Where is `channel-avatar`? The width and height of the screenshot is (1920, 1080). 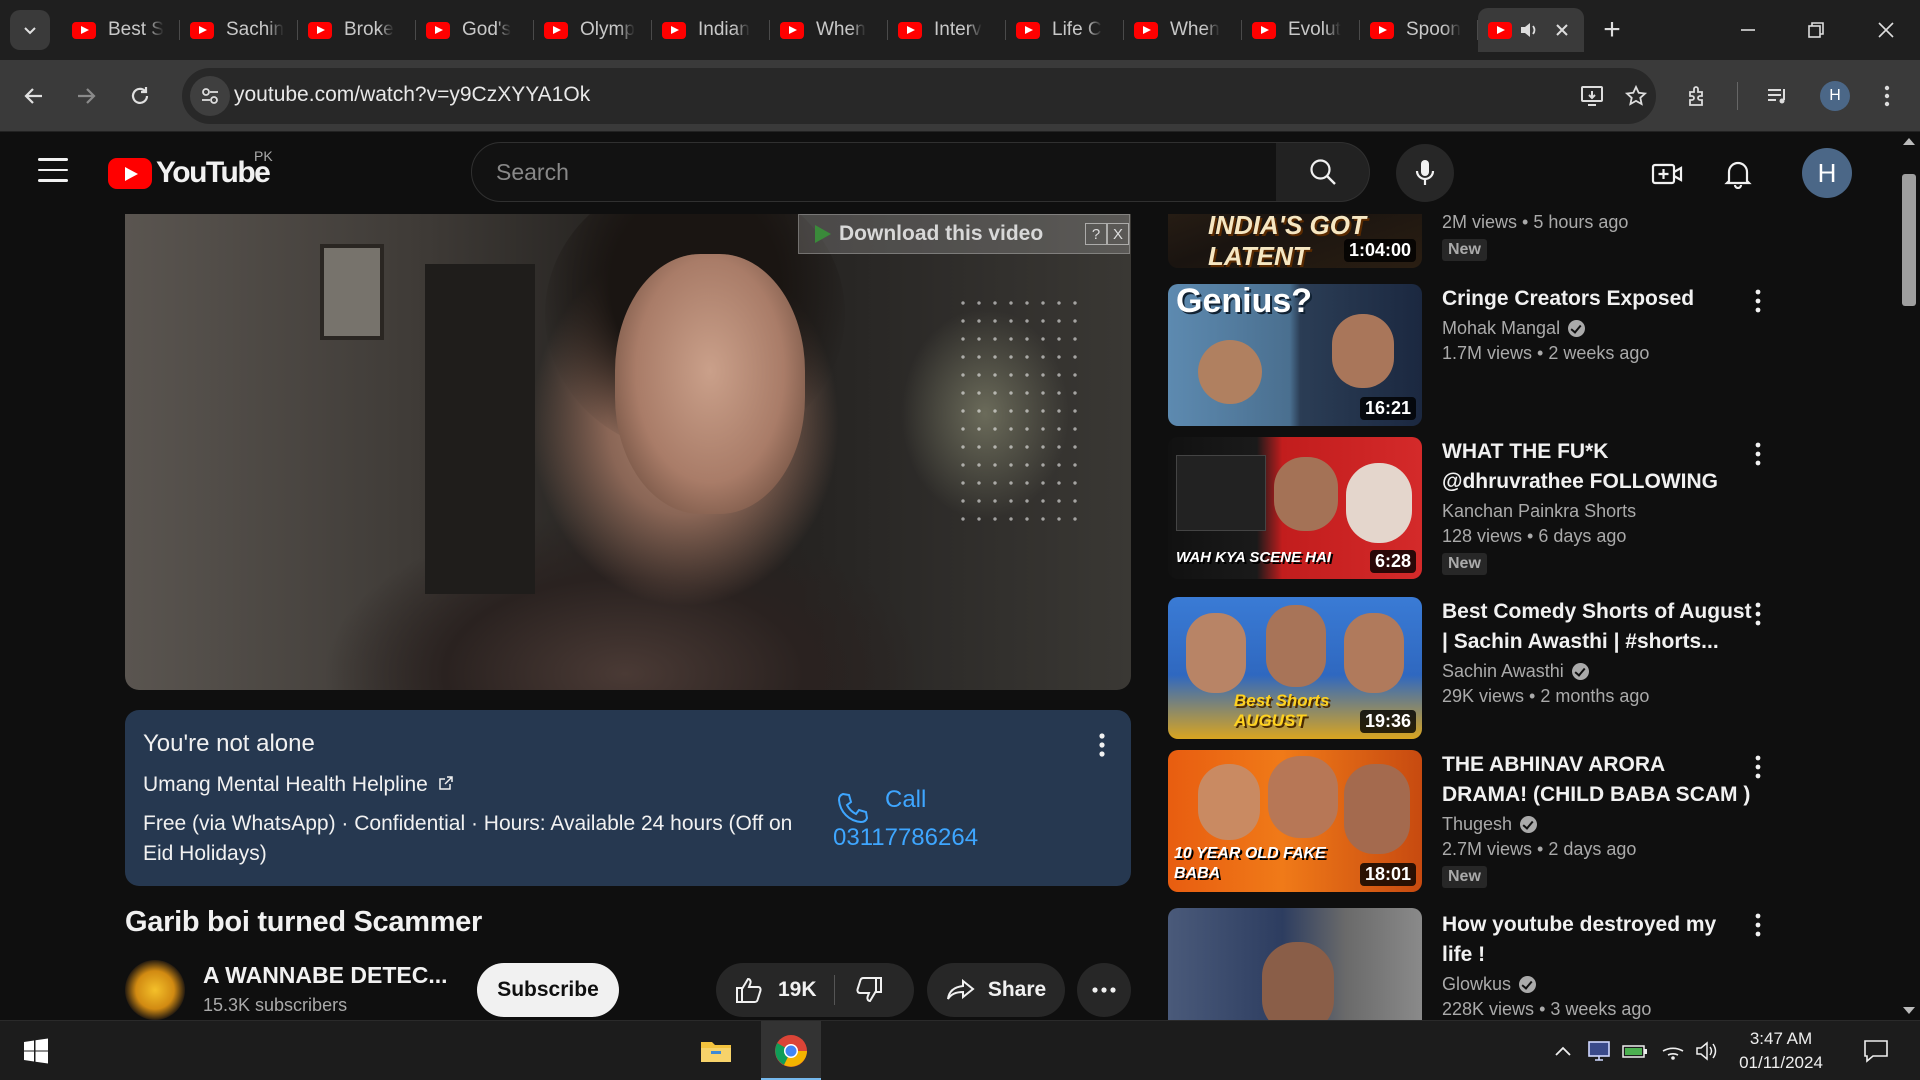 channel-avatar is located at coordinates (155, 990).